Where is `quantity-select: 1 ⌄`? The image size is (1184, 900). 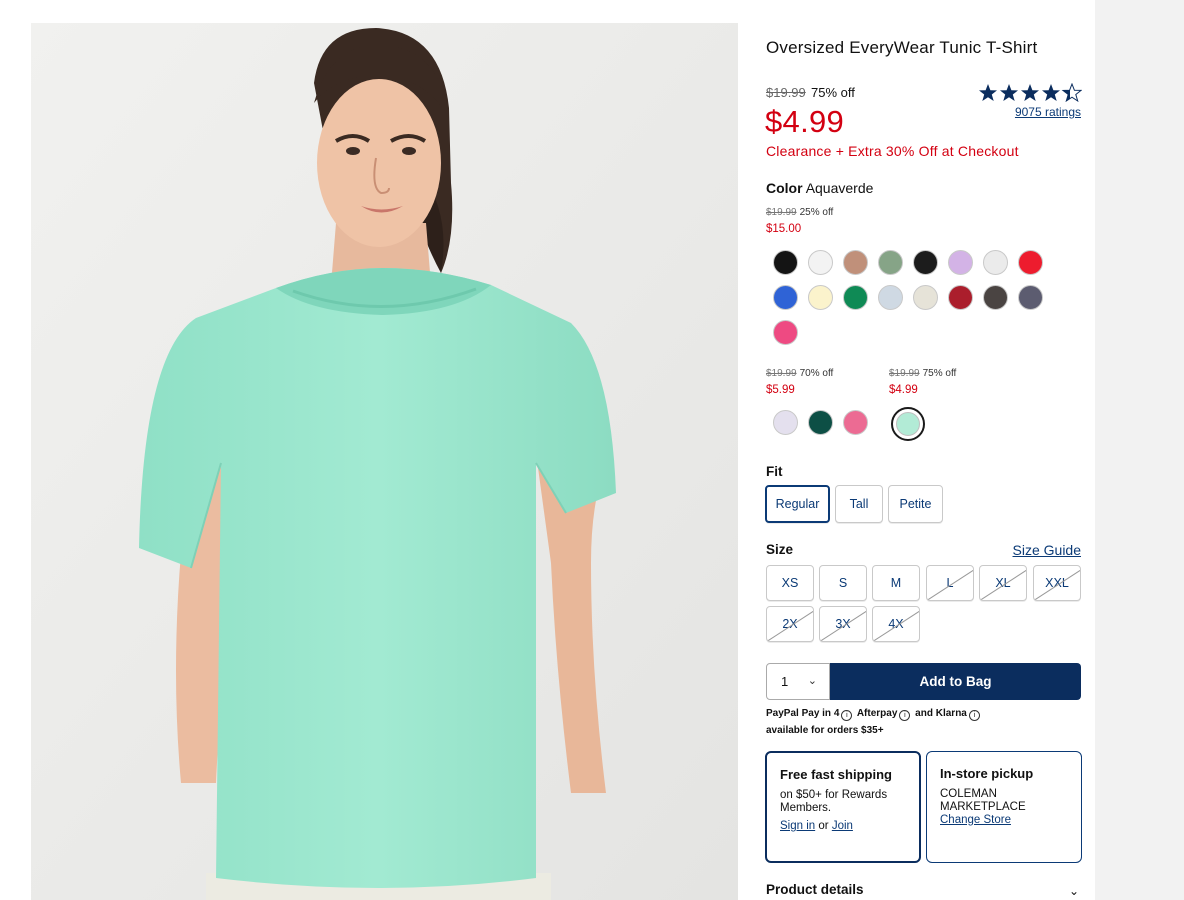
quantity-select: 1 ⌄ is located at coordinates (798, 681).